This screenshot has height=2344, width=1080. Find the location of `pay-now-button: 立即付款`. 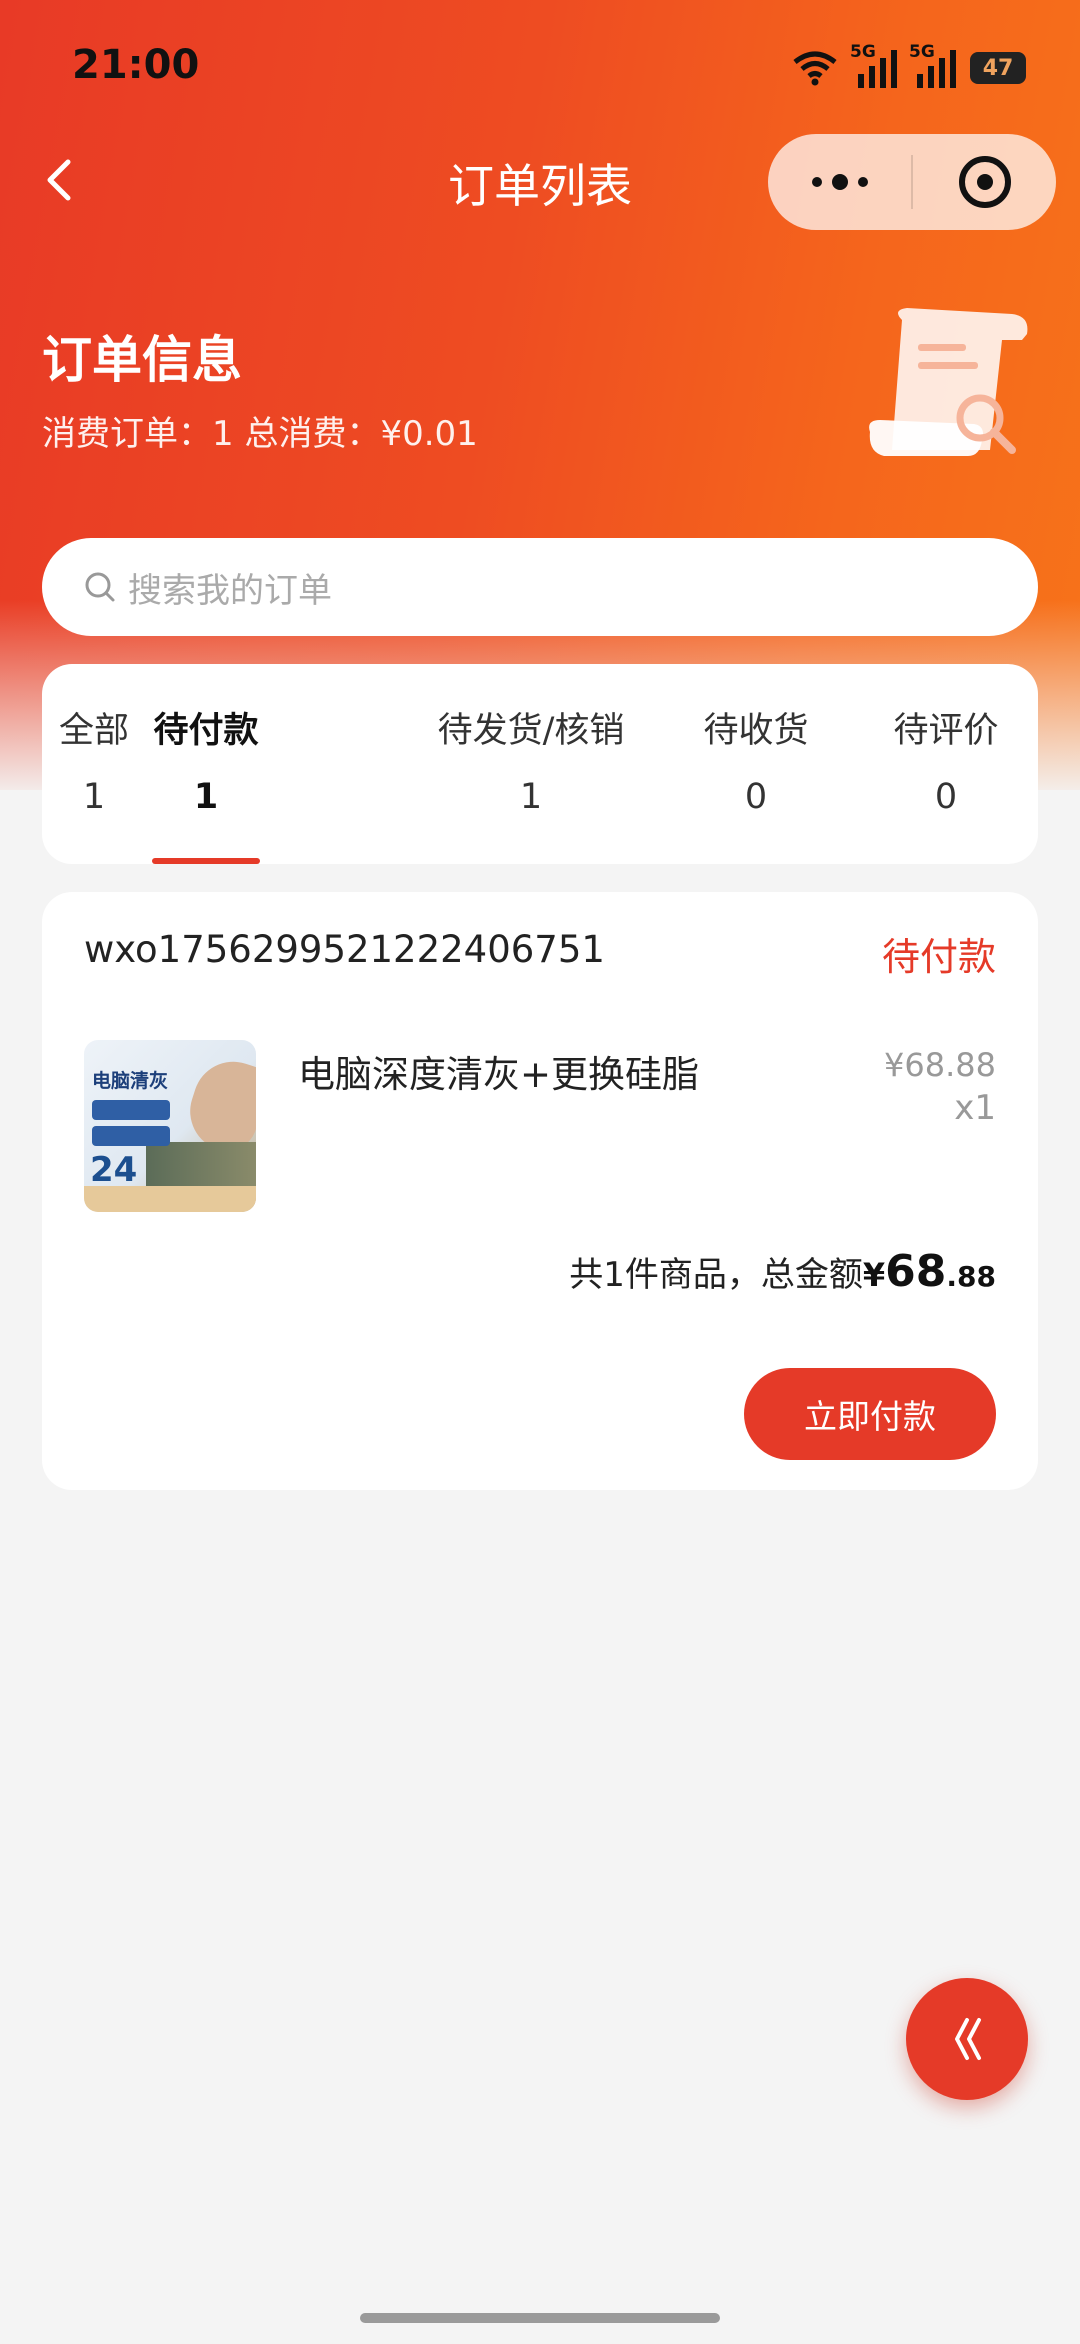

pay-now-button: 立即付款 is located at coordinates (870, 1414).